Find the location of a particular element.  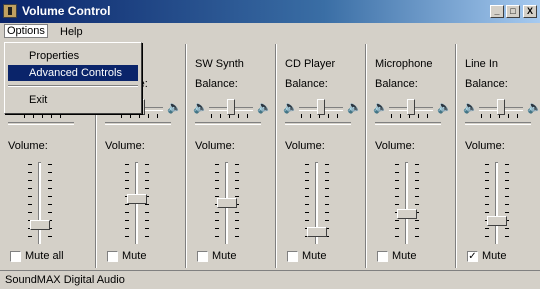

mute-label: Mute all is located at coordinates (44, 256).